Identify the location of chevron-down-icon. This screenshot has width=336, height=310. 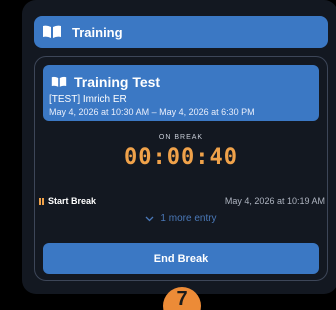
(149, 218).